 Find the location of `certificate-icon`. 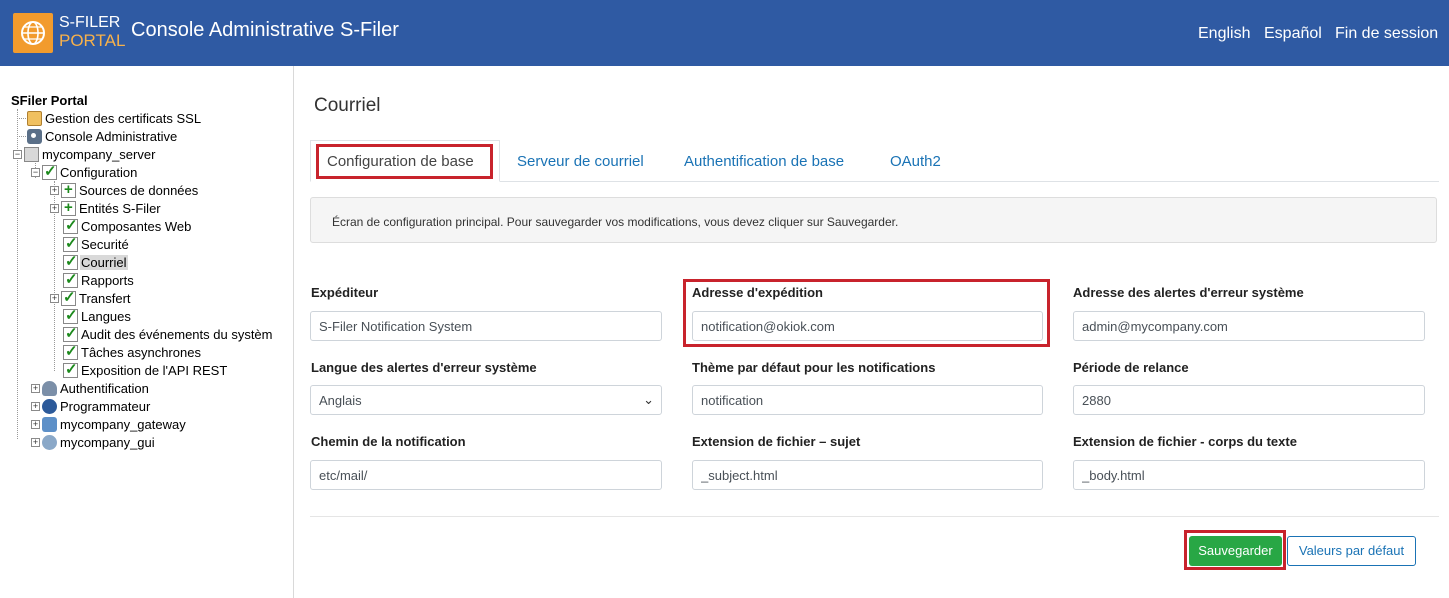

certificate-icon is located at coordinates (34, 118).